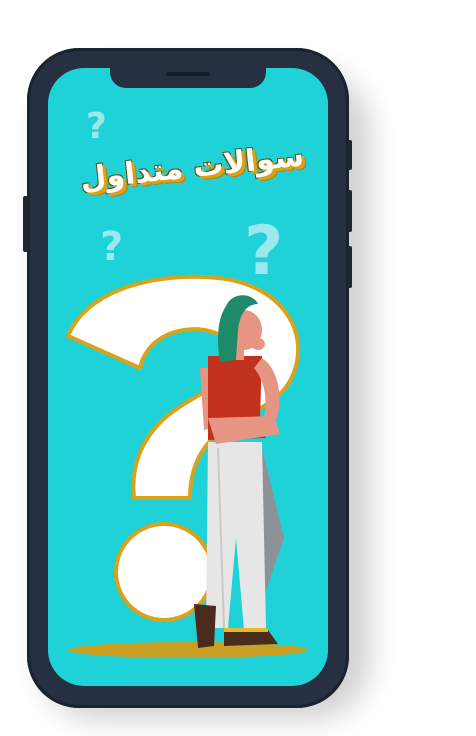  Describe the element at coordinates (25, 224) in the screenshot. I see `side-button-mute` at that location.